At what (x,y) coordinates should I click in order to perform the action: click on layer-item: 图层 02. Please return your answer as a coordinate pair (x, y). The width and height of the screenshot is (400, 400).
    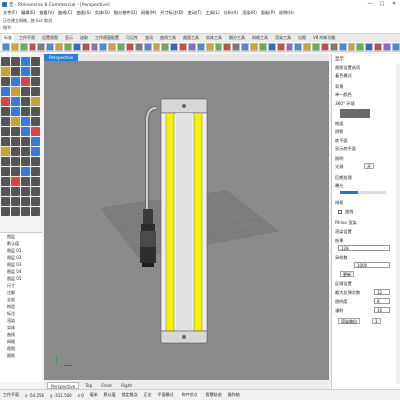
    Looking at the image, I should click on (21, 257).